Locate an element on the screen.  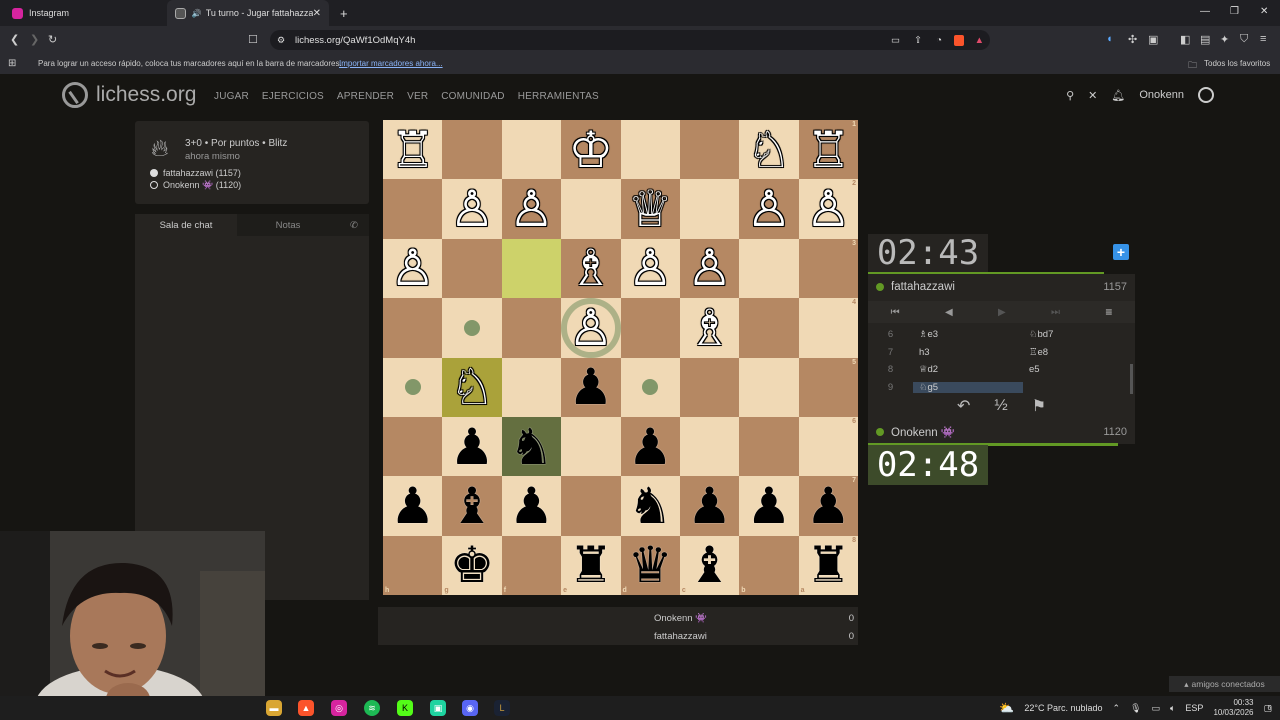
board-square: ♞ is located at coordinates (531, 446).